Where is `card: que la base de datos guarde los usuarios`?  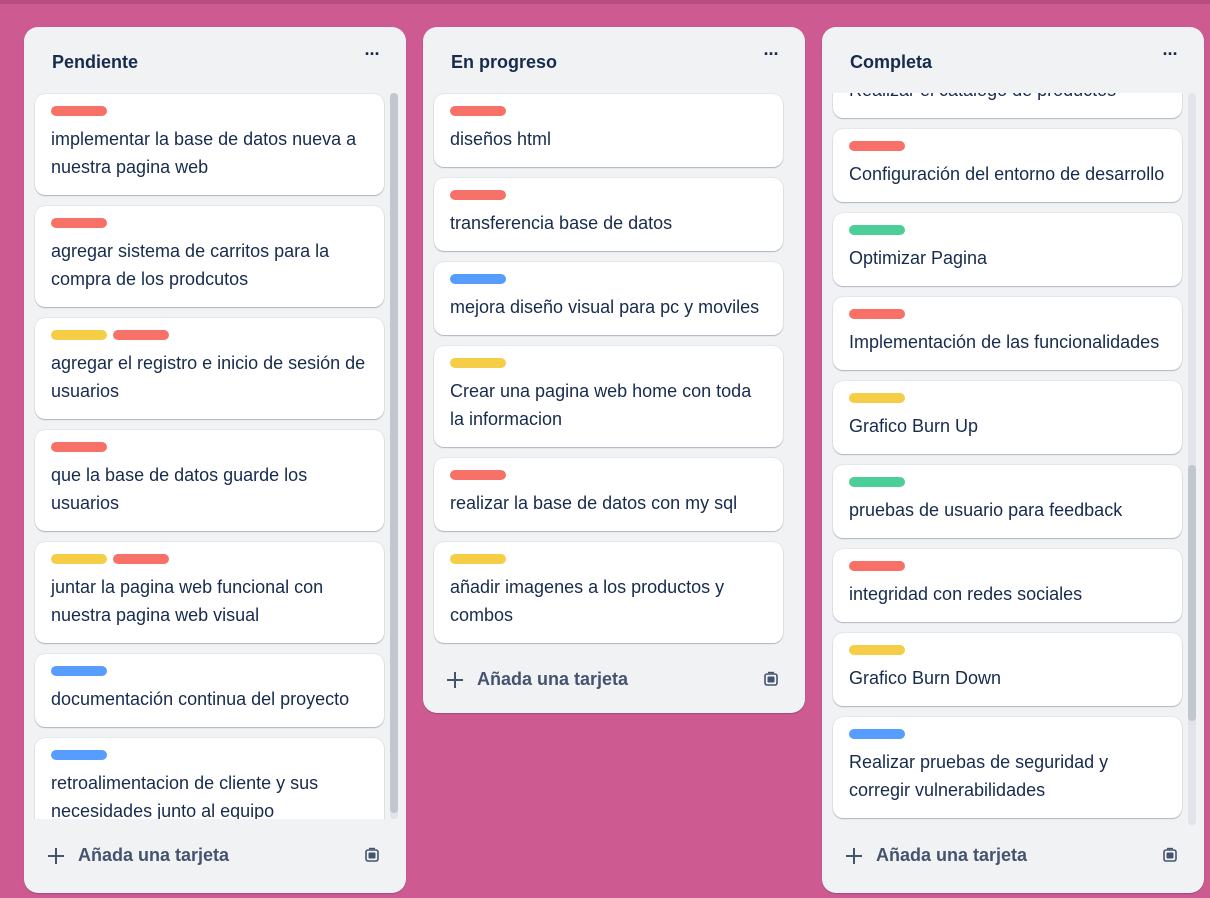
card: que la base de datos guarde los usuarios is located at coordinates (209, 480).